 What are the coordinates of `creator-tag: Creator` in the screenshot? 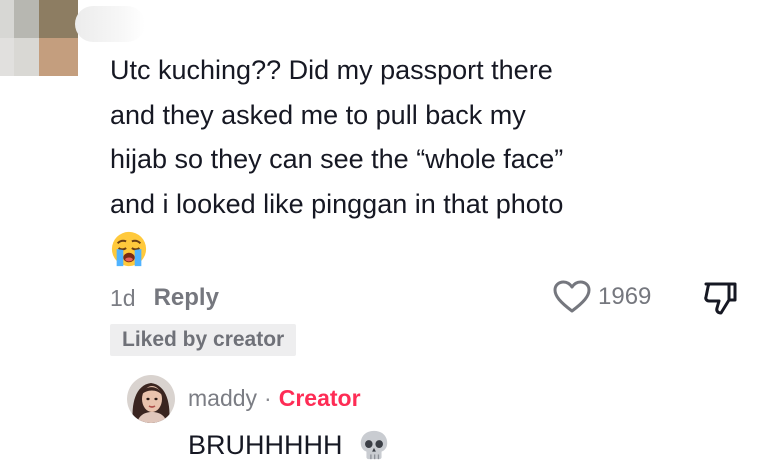 It's located at (319, 397).